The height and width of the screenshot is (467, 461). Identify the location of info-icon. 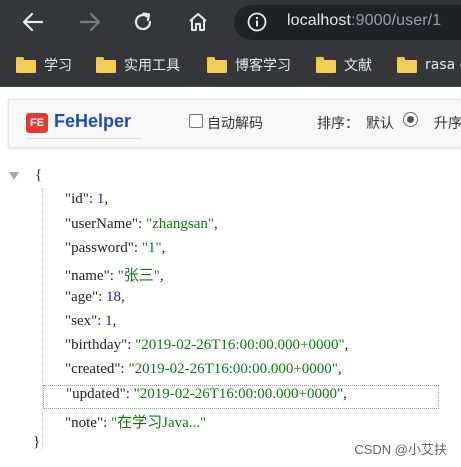
(257, 22).